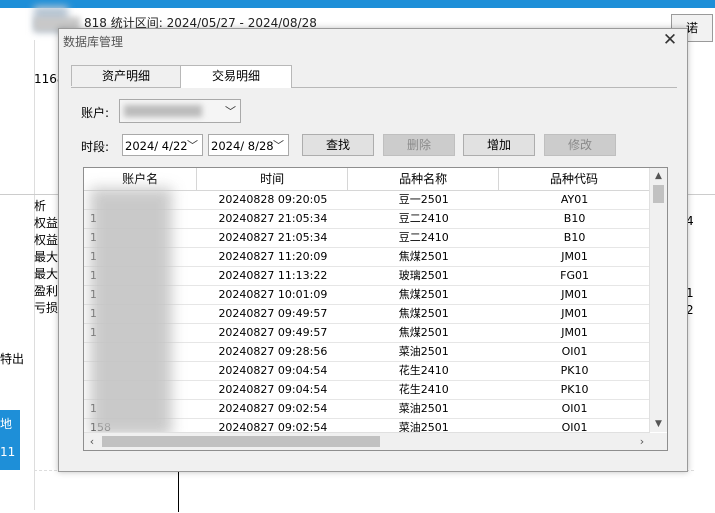 The image size is (715, 513). I want to click on instrument-name-cell: 玻璃2501, so click(423, 275).